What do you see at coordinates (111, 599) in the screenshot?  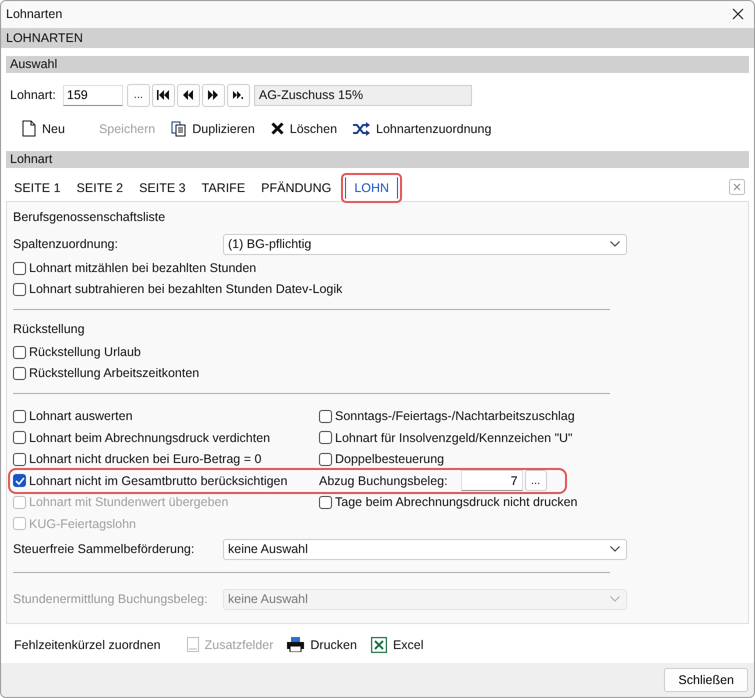 I see `field-label: Stundenermittlung Buchungsbeleg:` at bounding box center [111, 599].